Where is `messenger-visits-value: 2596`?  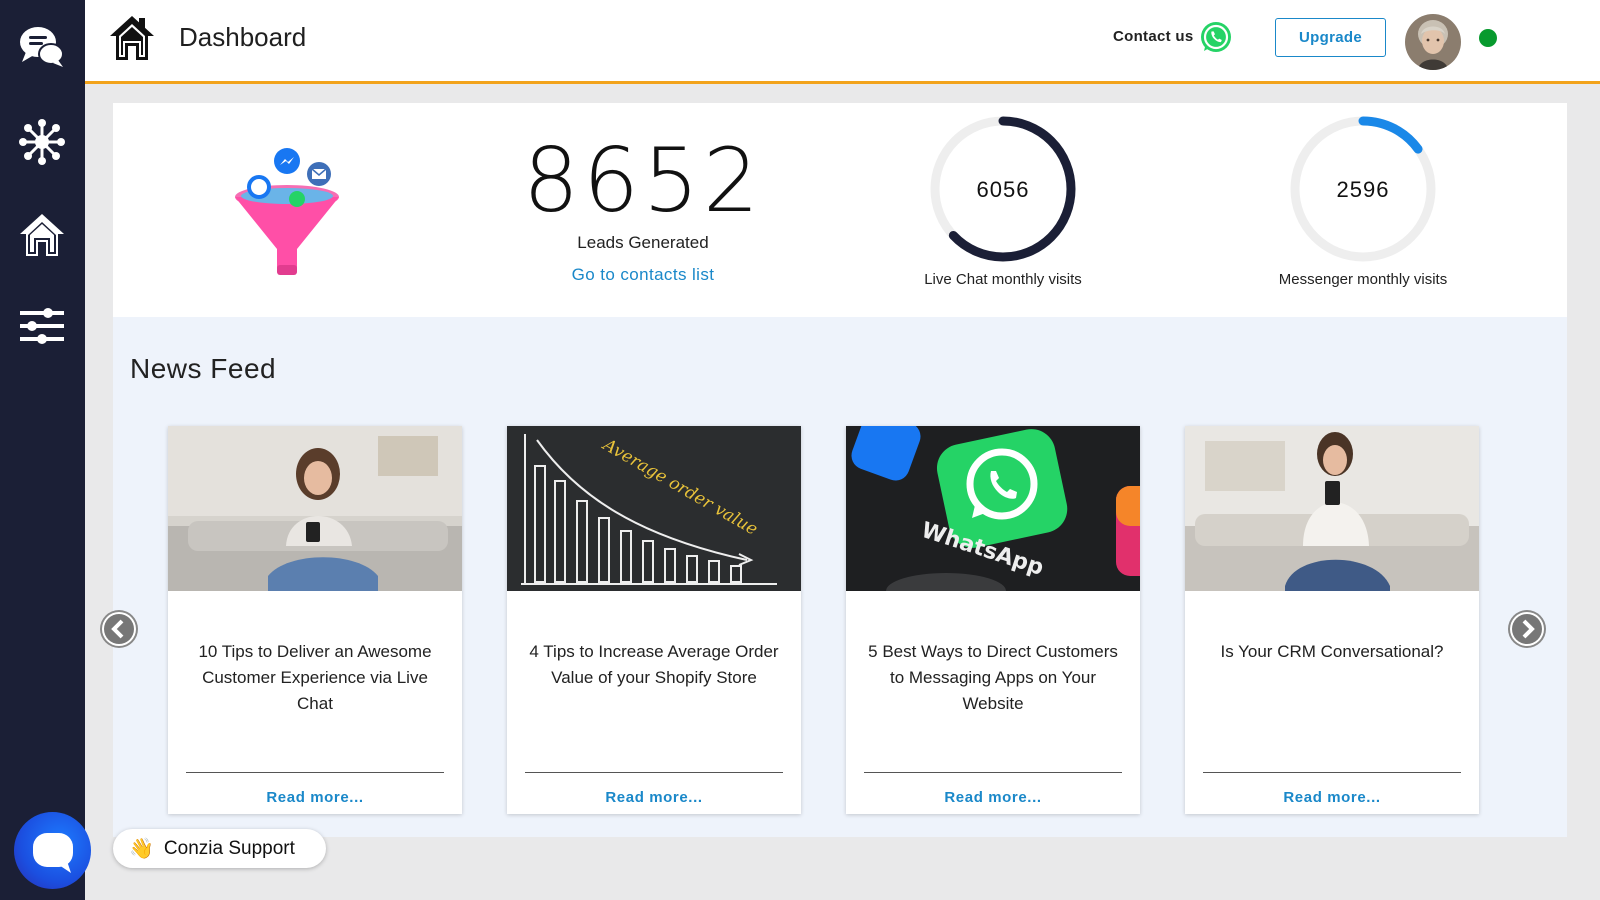
messenger-visits-value: 2596 is located at coordinates (1363, 189).